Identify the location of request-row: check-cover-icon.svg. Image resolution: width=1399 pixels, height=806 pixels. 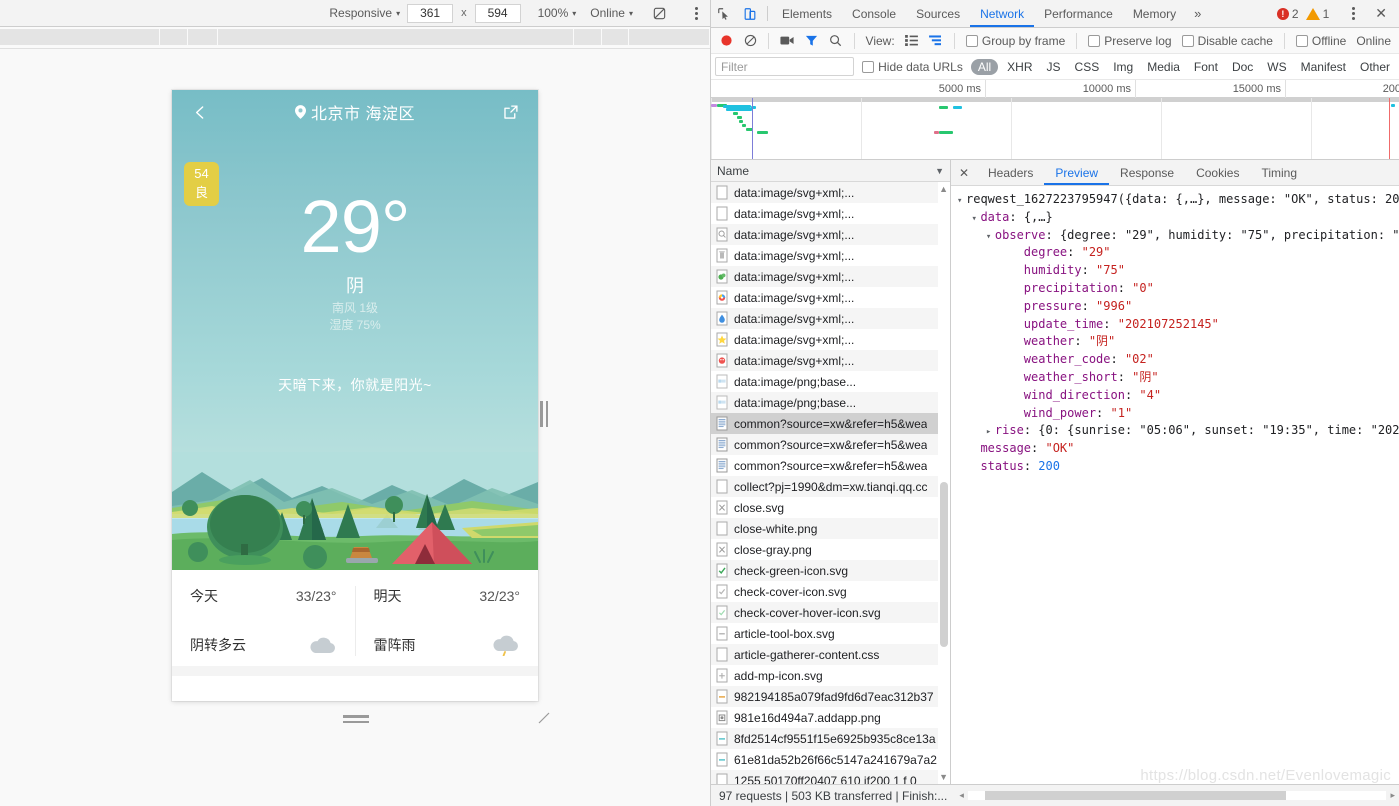
(830, 591).